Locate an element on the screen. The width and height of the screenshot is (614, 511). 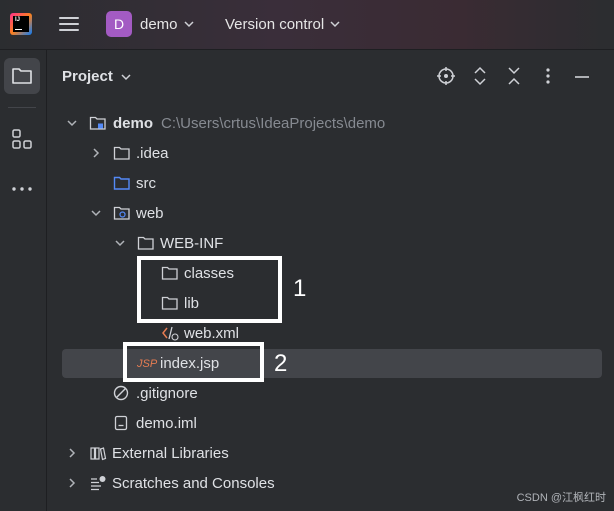
expand-collapse-icon is located at coordinates (480, 76).